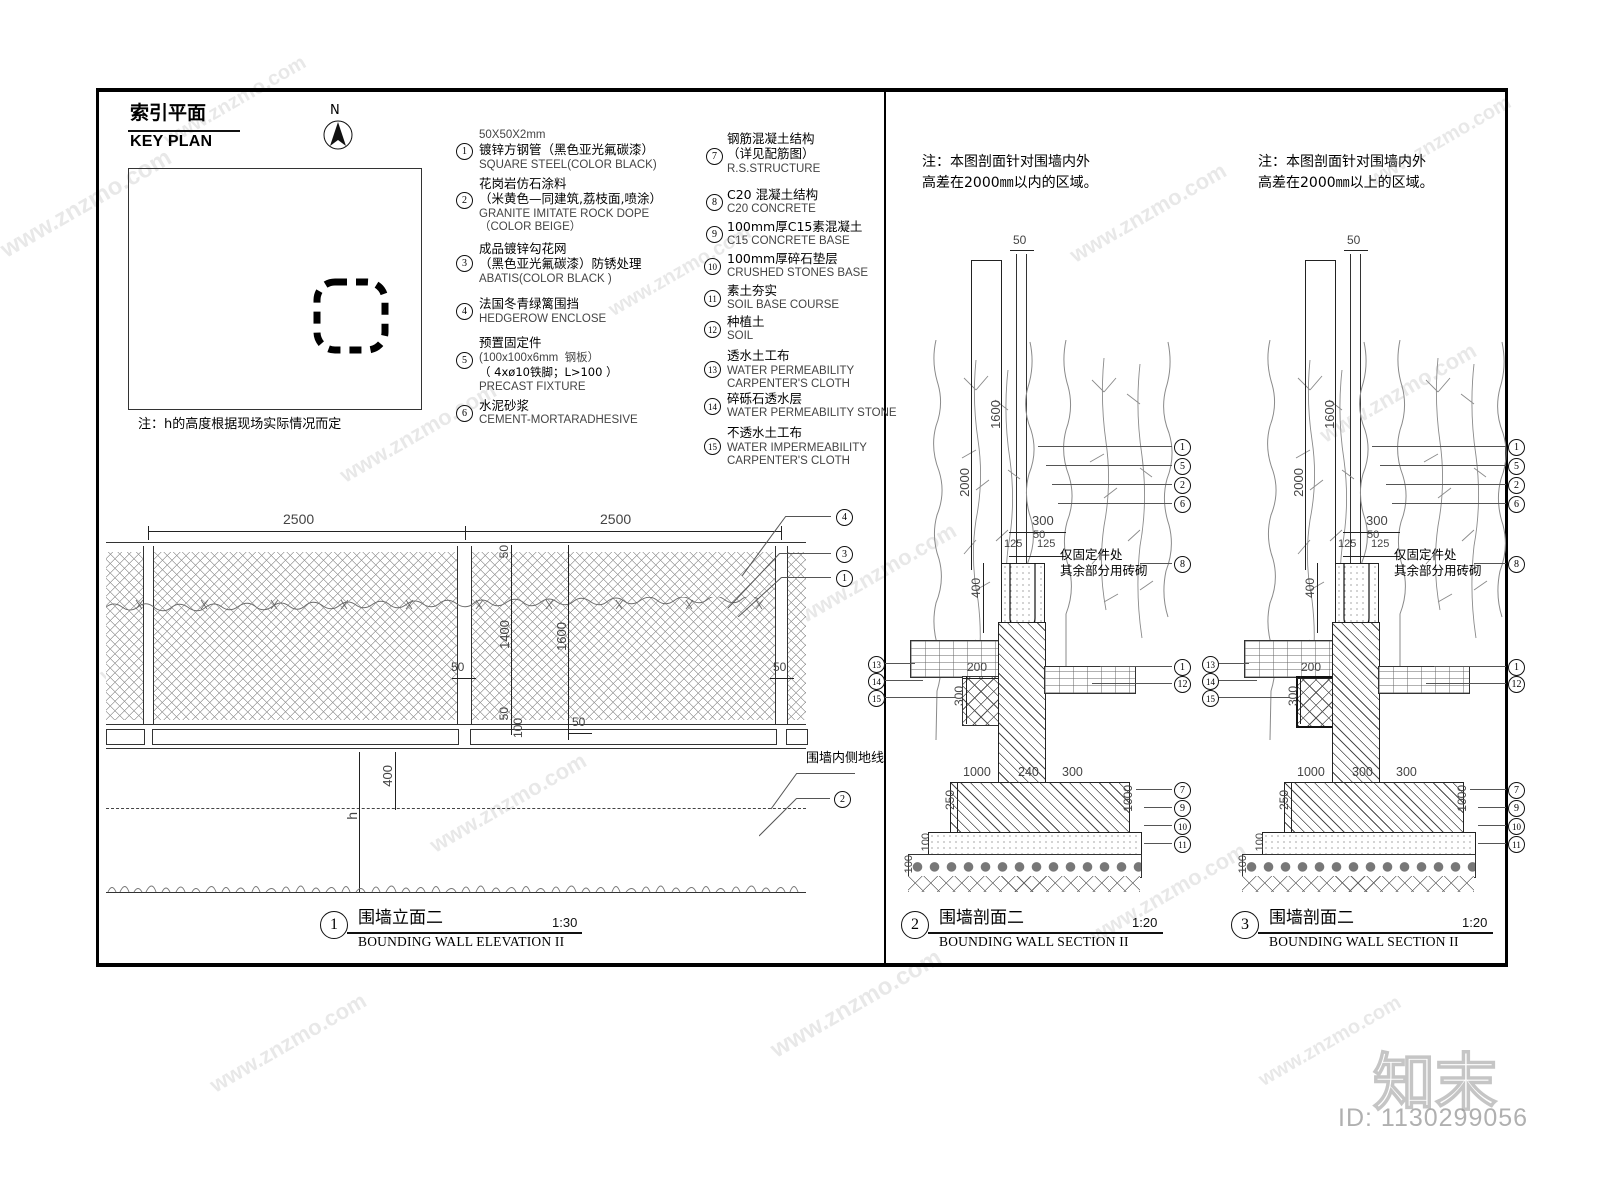 The height and width of the screenshot is (1179, 1600). I want to click on legend-4-line-1: HEDGEROW ENCLOSE, so click(543, 319).